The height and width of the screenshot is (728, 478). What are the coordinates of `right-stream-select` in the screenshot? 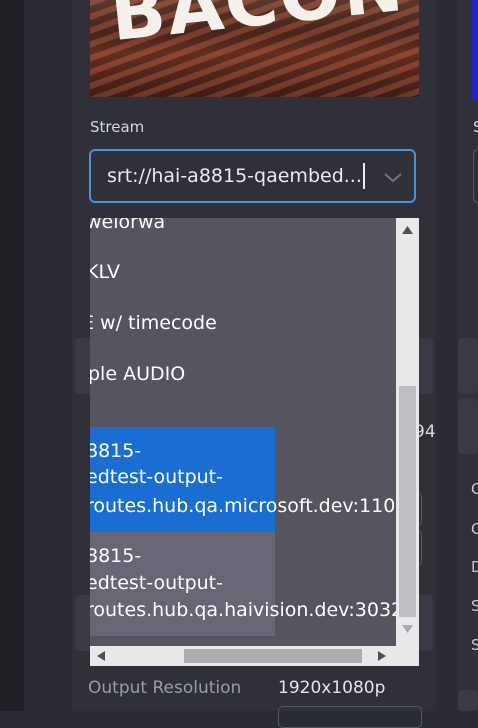 It's located at (475, 176).